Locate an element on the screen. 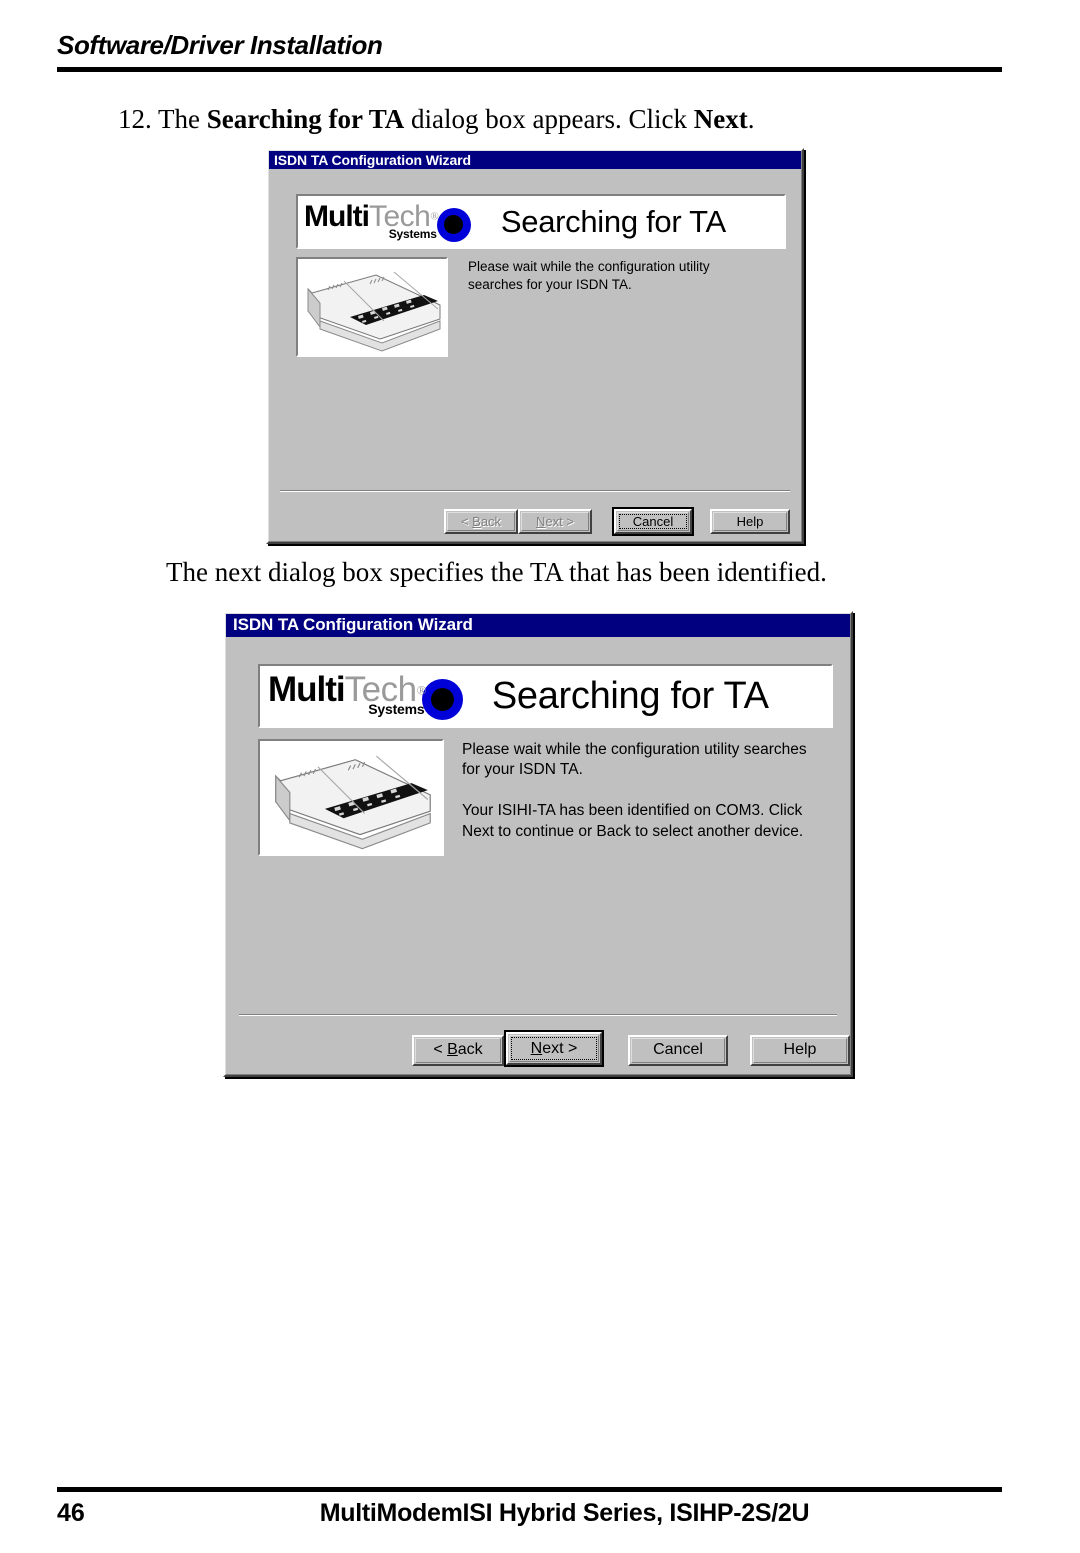 This screenshot has width=1080, height=1553. step-text-mid: dialog box appears. Click is located at coordinates (549, 119).